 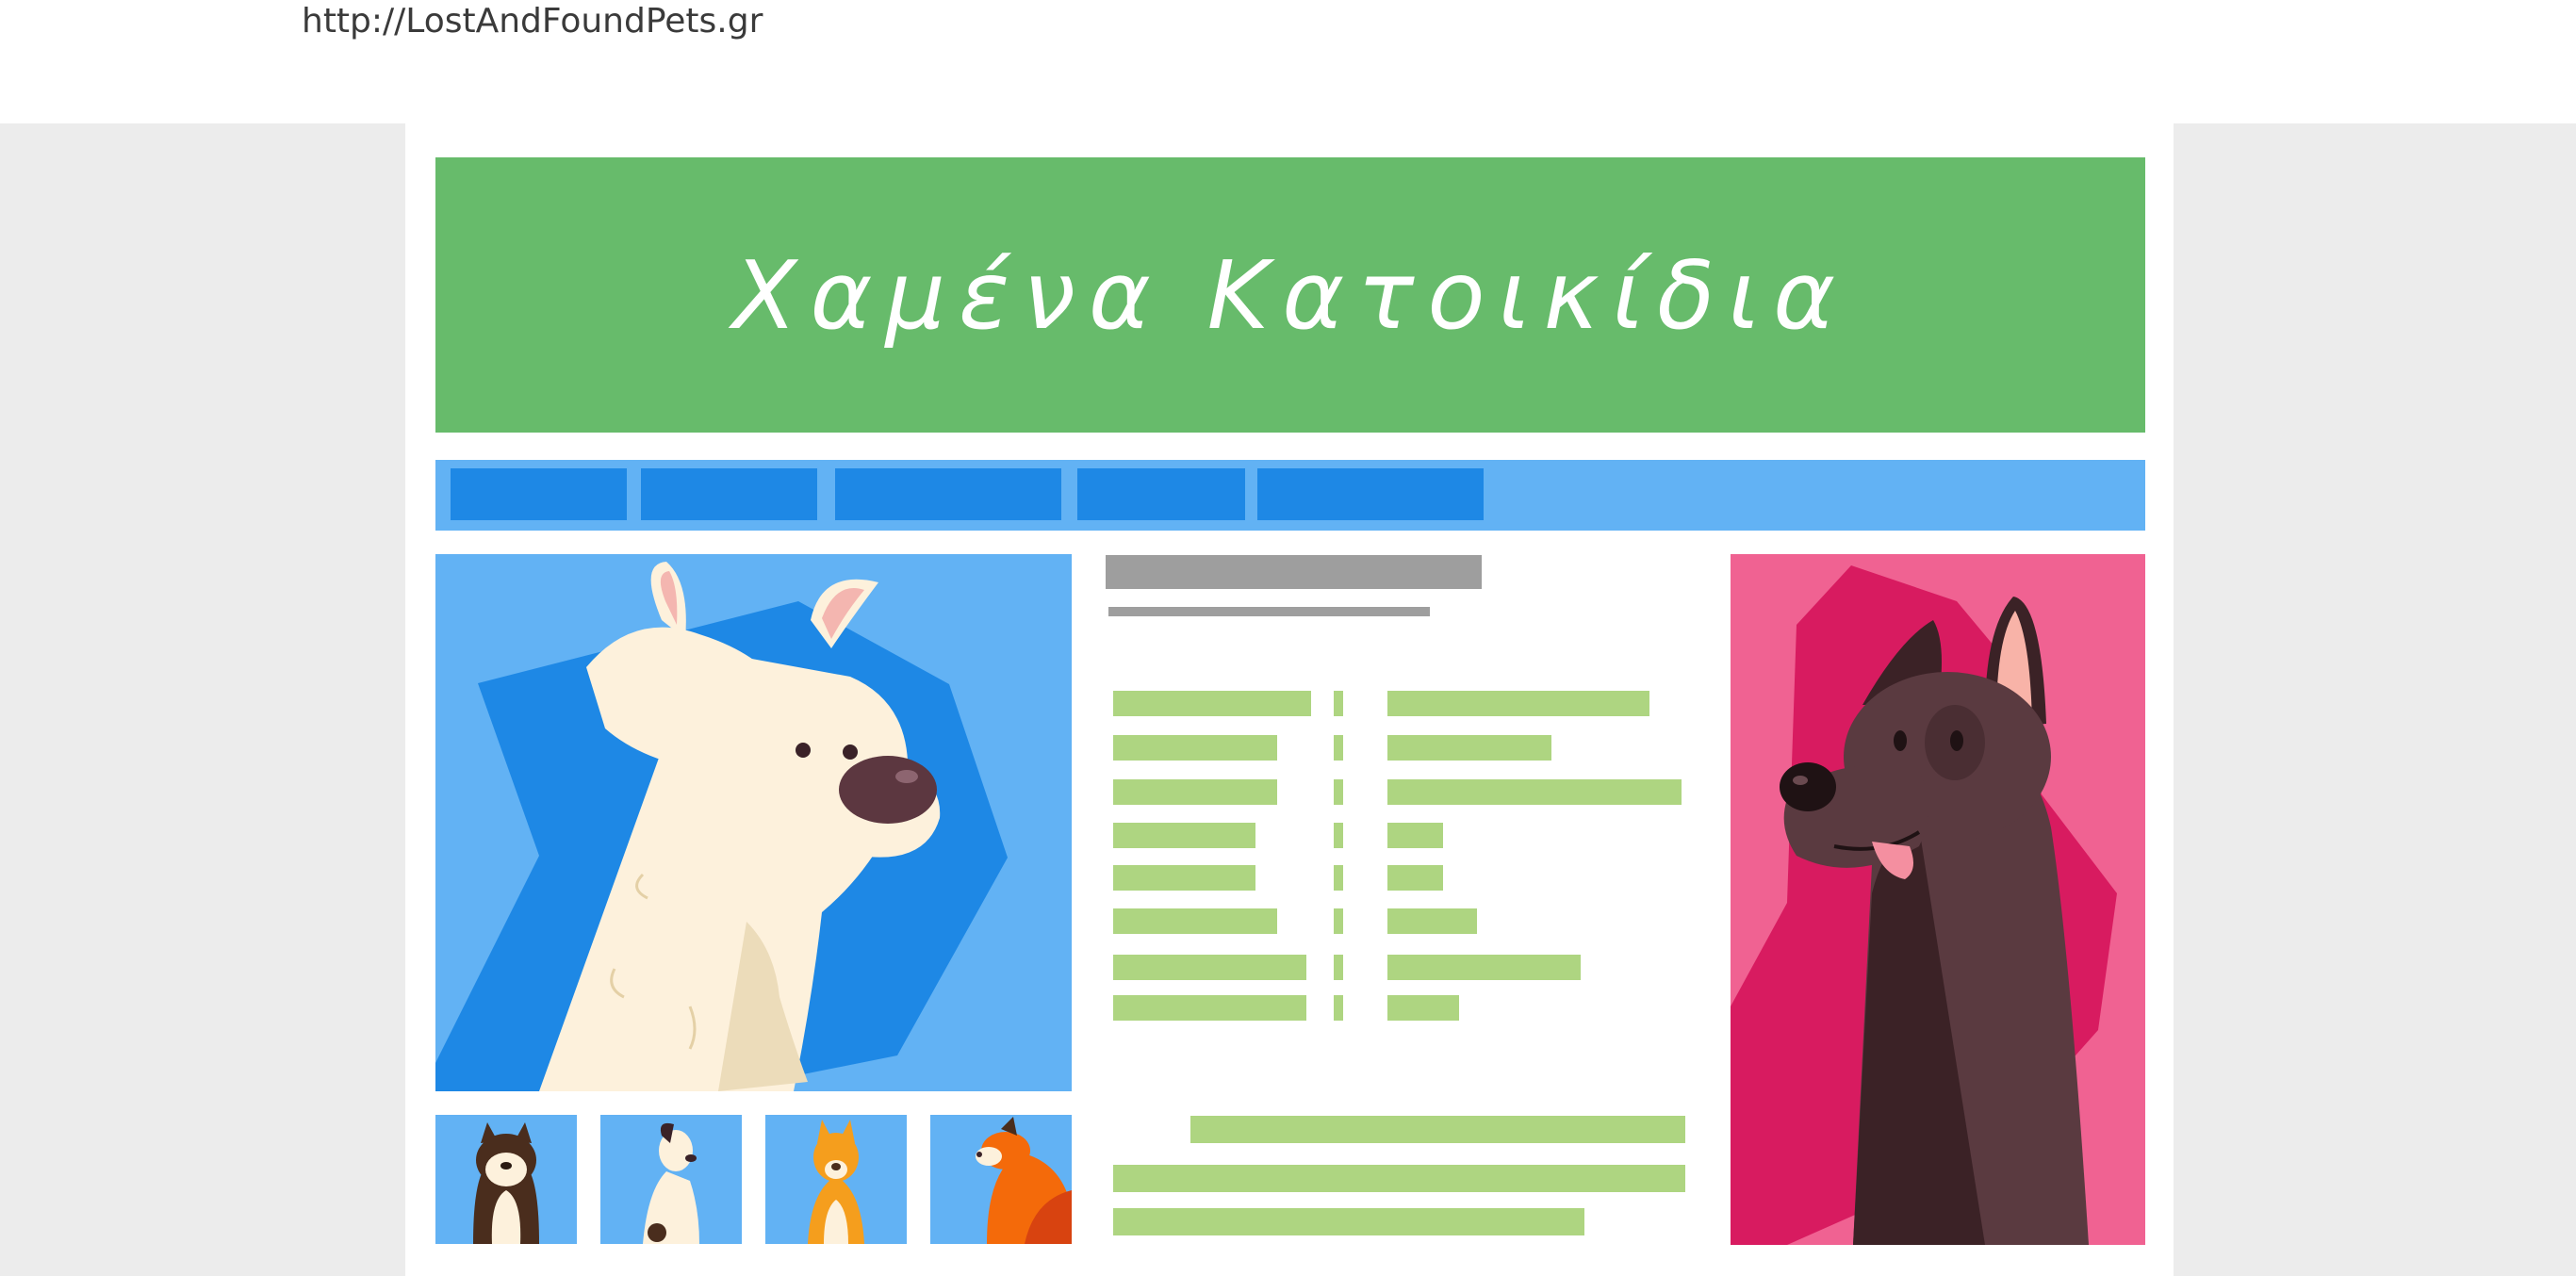 I want to click on thumbnail-spotted-dog, so click(x=671, y=1179).